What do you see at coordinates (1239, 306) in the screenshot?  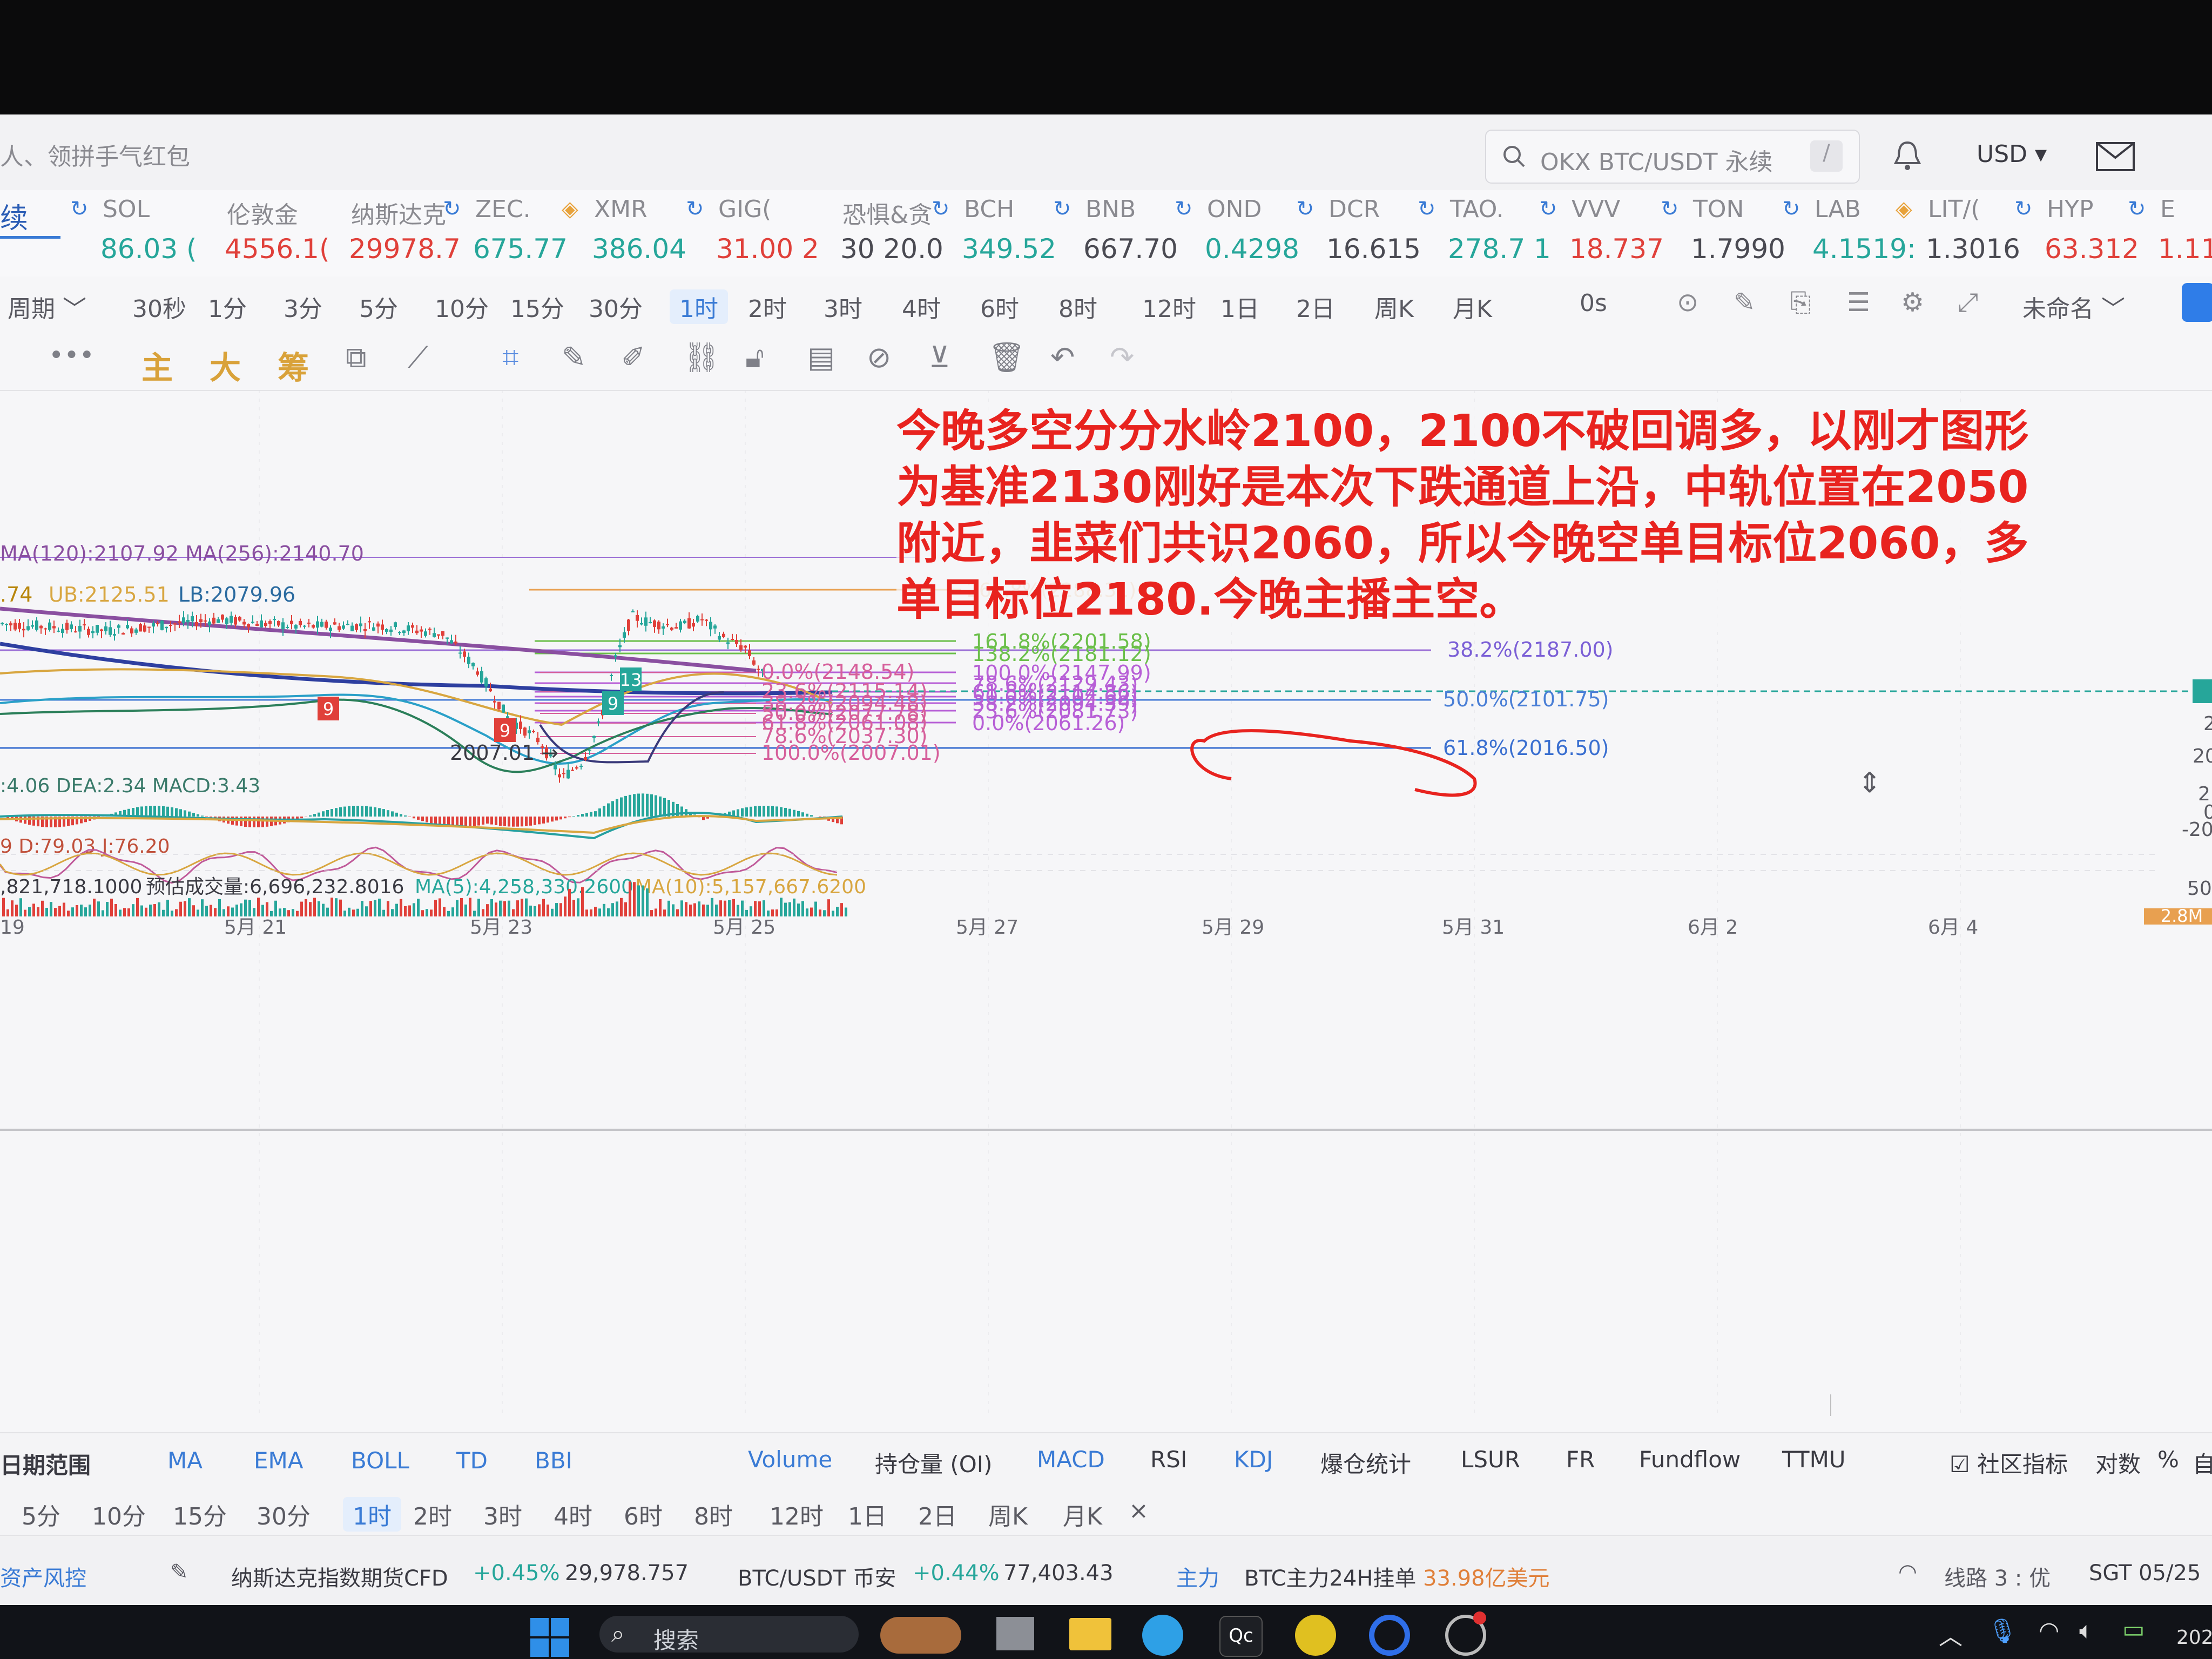 I see `period-14: 1日` at bounding box center [1239, 306].